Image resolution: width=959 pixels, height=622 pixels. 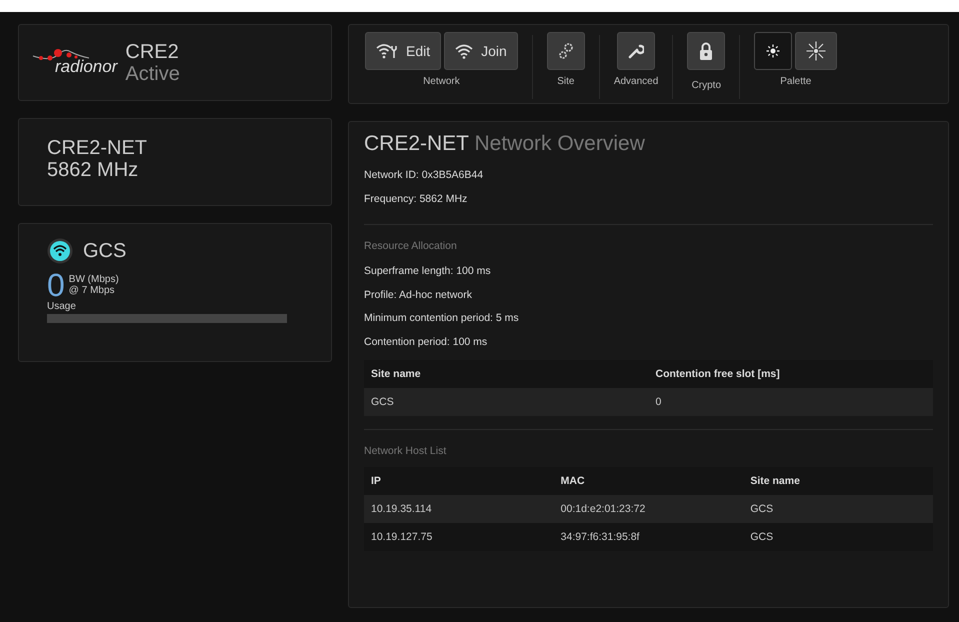 I want to click on bandwidth-value: 0, so click(x=56, y=285).